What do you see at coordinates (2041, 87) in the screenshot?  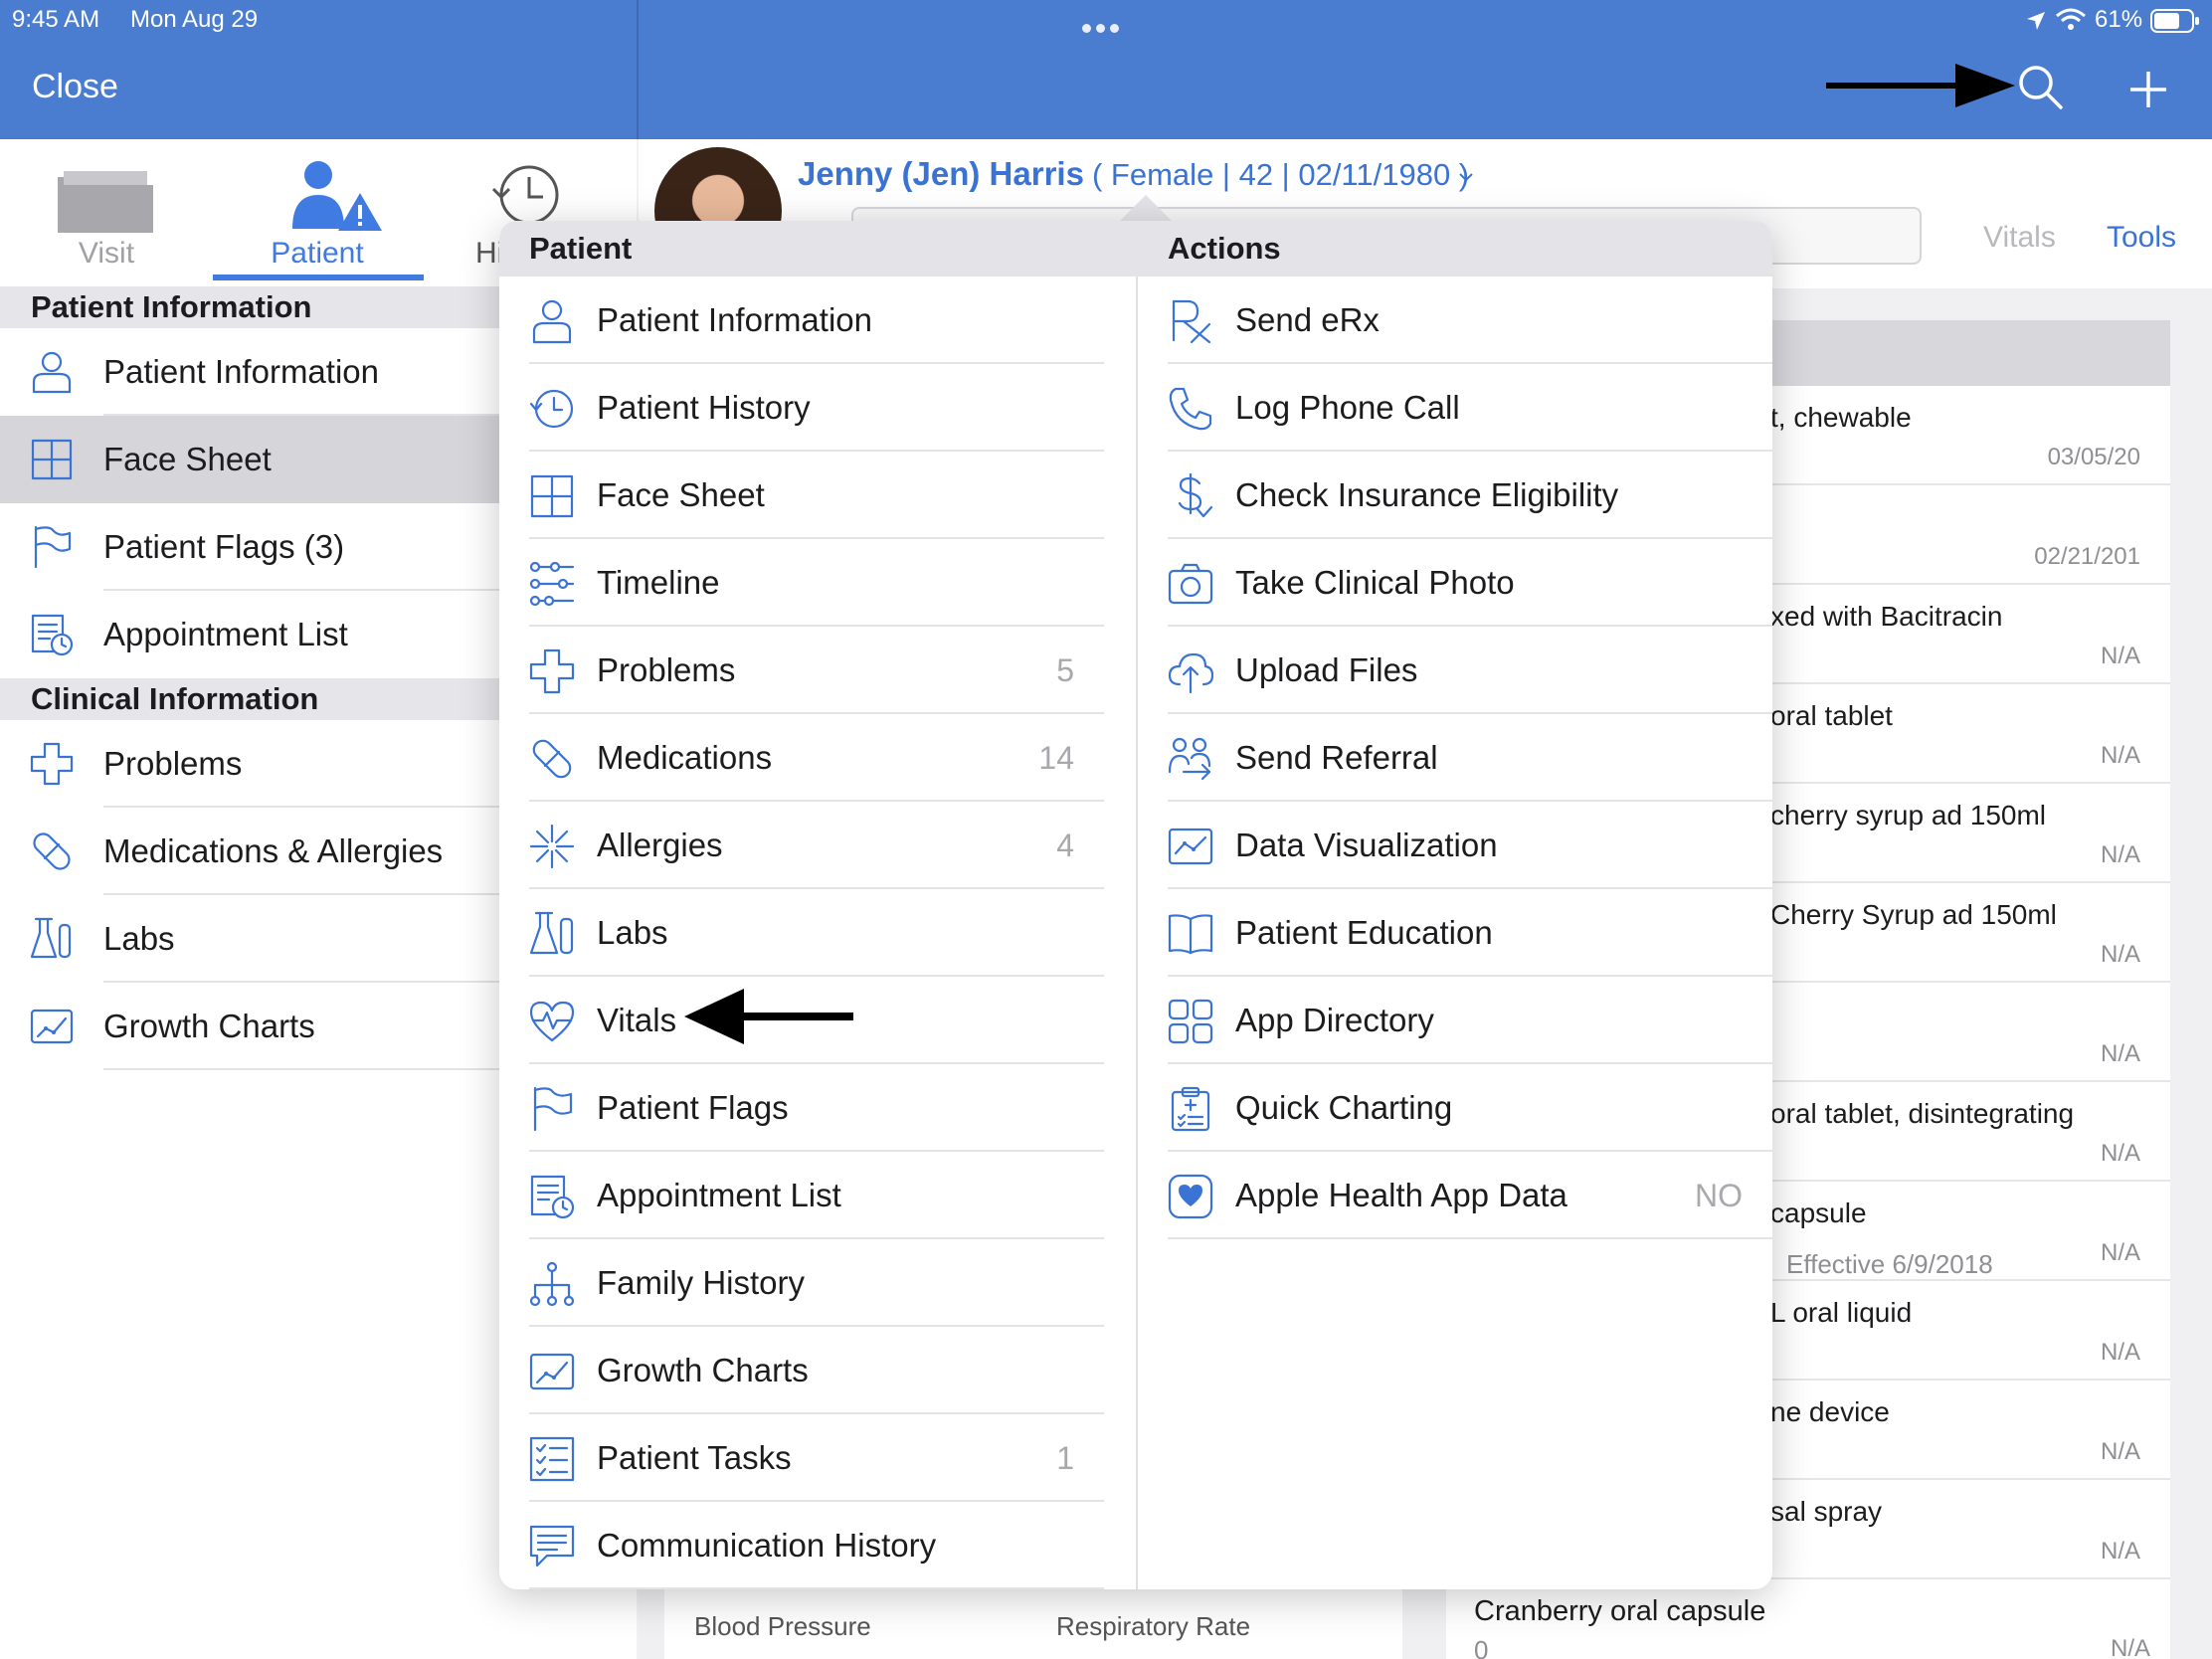 I see `search-icon` at bounding box center [2041, 87].